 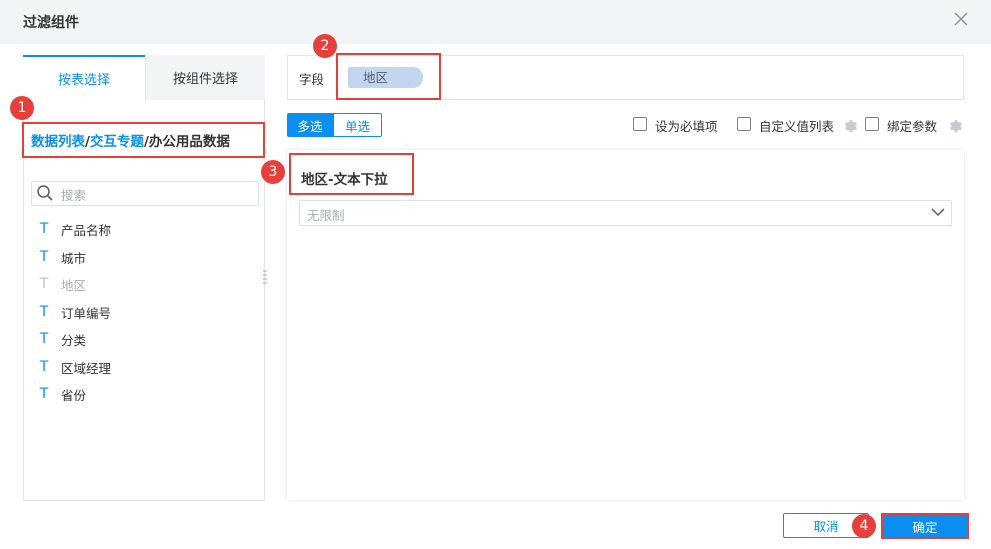 I want to click on single-select-button: 单选, so click(x=357, y=125).